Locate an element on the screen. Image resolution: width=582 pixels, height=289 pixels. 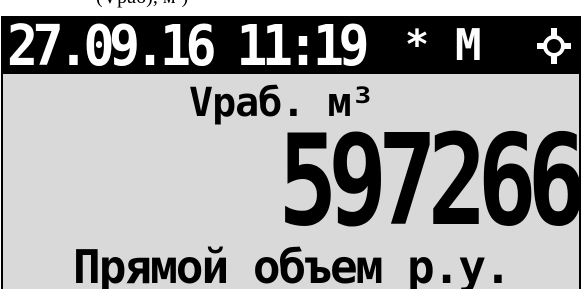
datetime: 27.09.16 11:19 is located at coordinates (188, 47).